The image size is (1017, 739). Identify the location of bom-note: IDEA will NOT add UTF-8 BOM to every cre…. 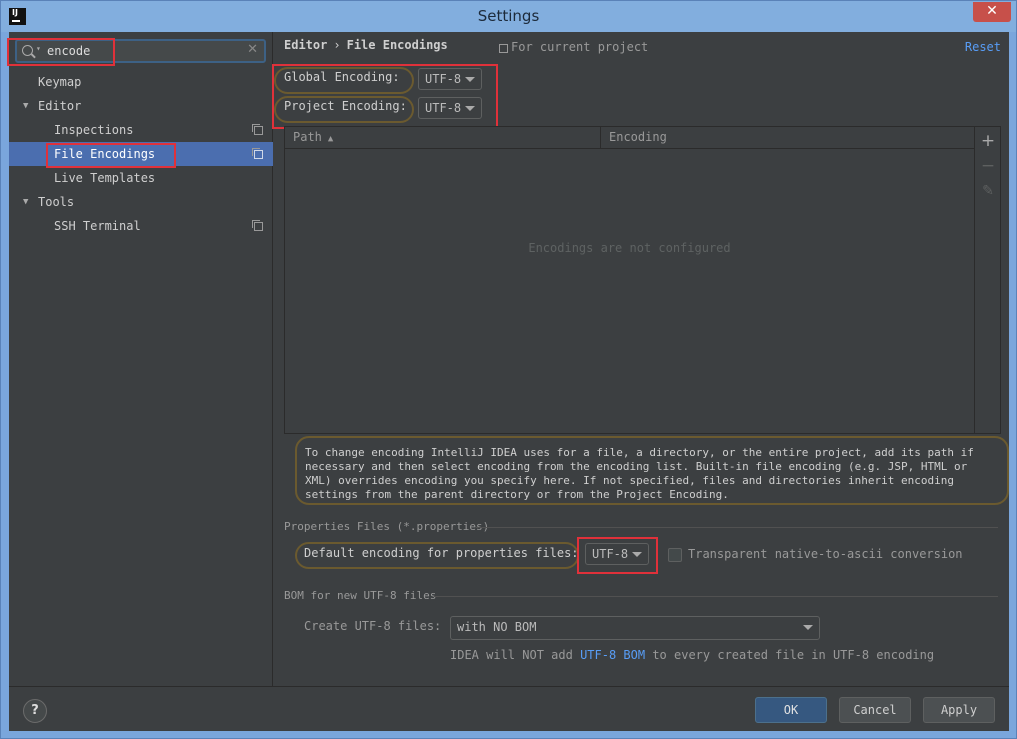
(692, 655).